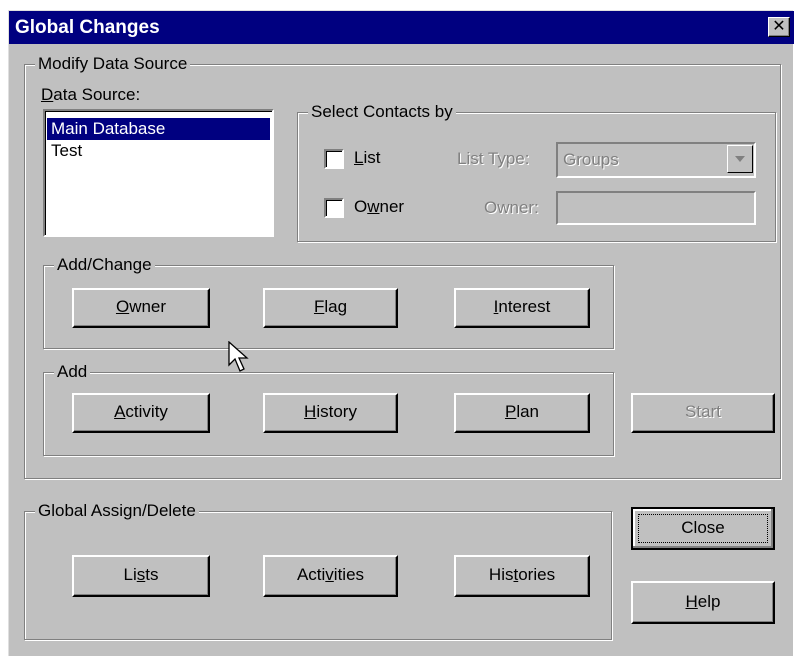  What do you see at coordinates (141, 308) in the screenshot?
I see `owner-button: Owner` at bounding box center [141, 308].